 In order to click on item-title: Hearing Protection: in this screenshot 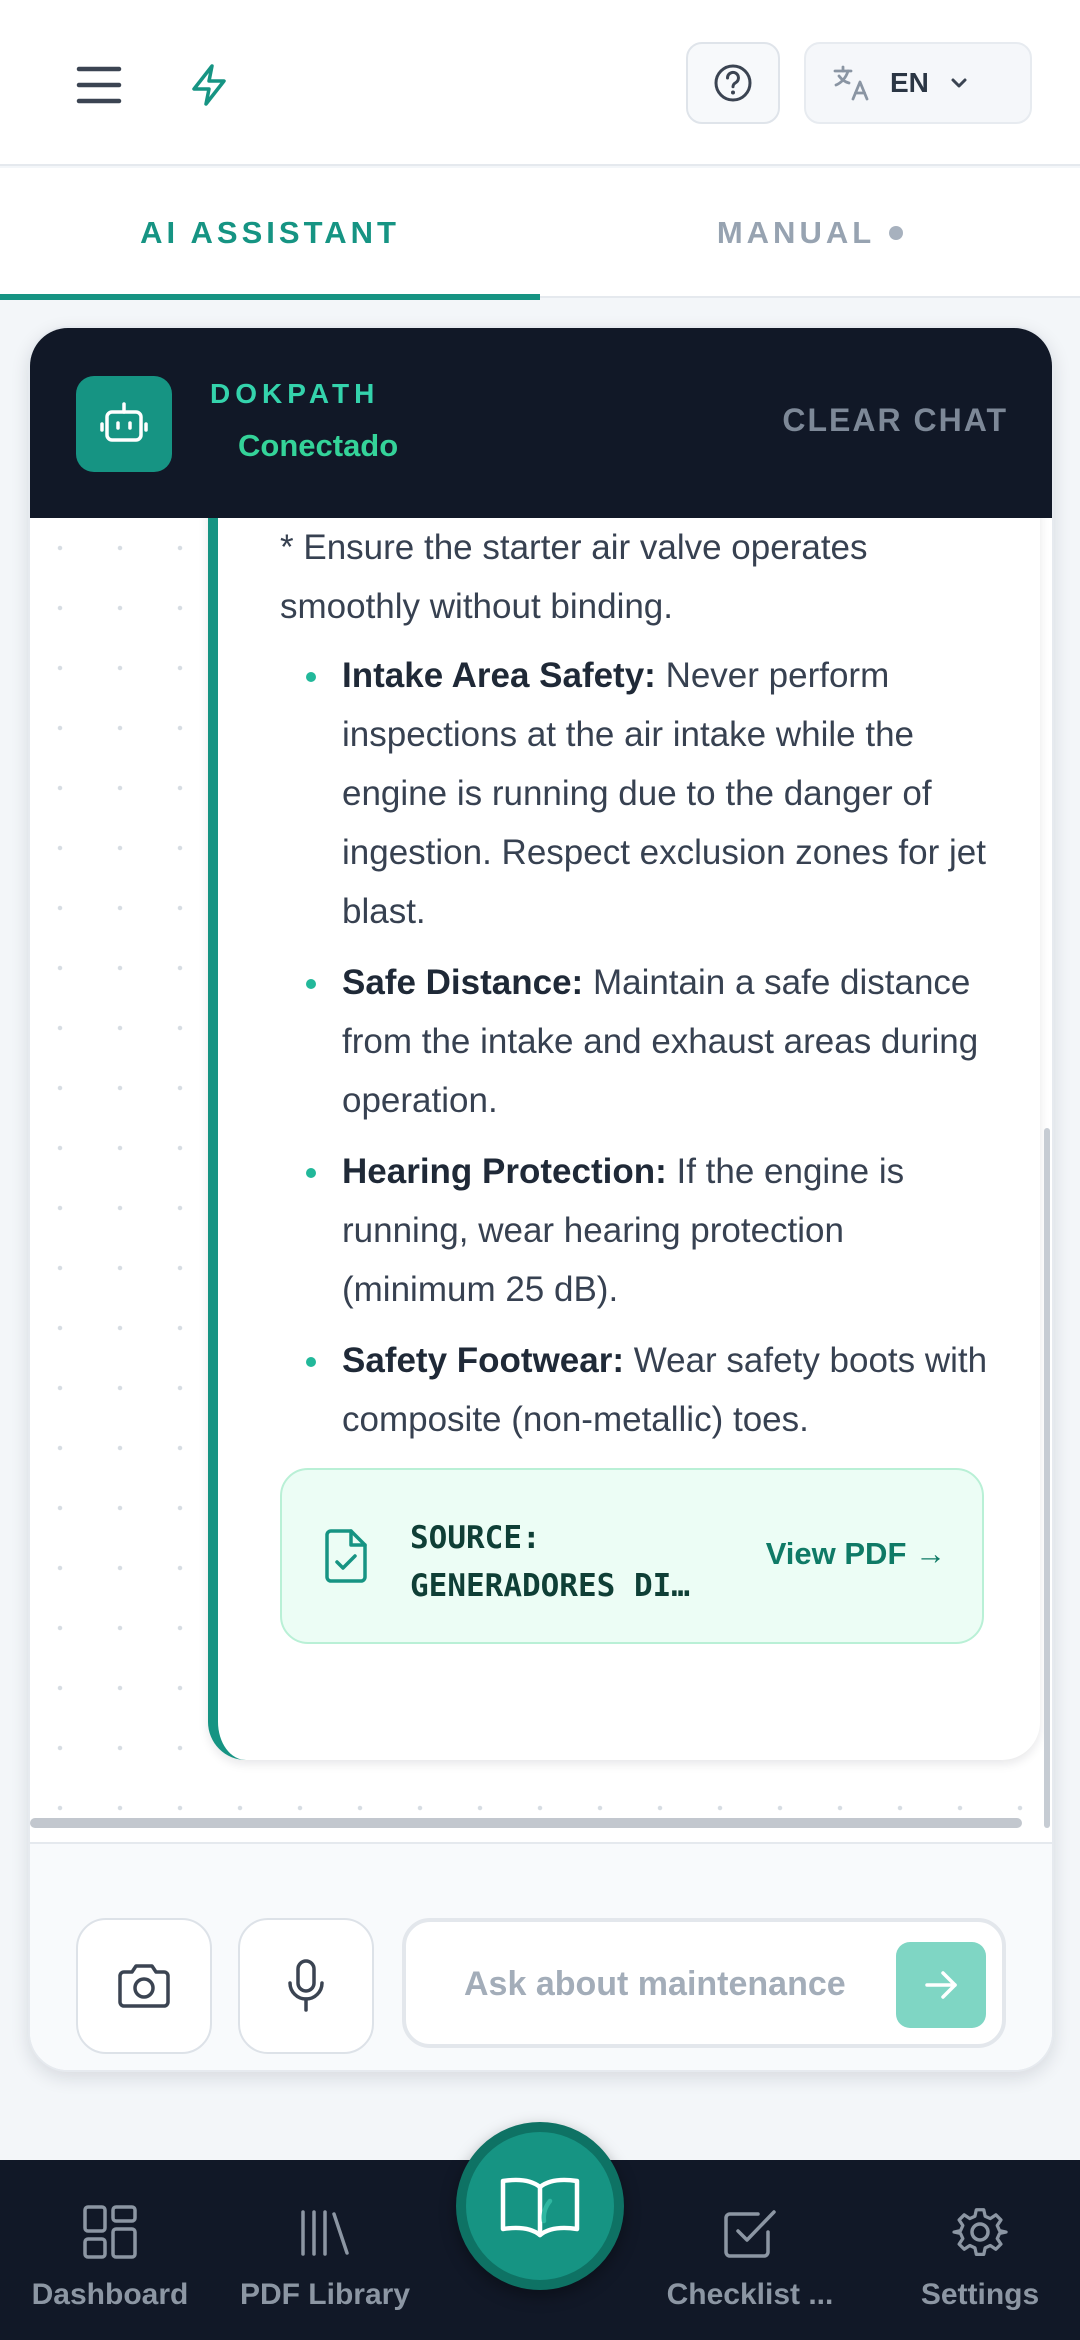, I will do `click(504, 1171)`.